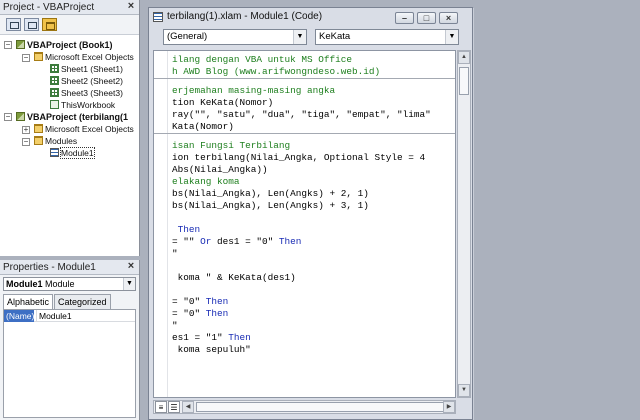 The height and width of the screenshot is (420, 640). I want to click on view-object-icon, so click(31, 24).